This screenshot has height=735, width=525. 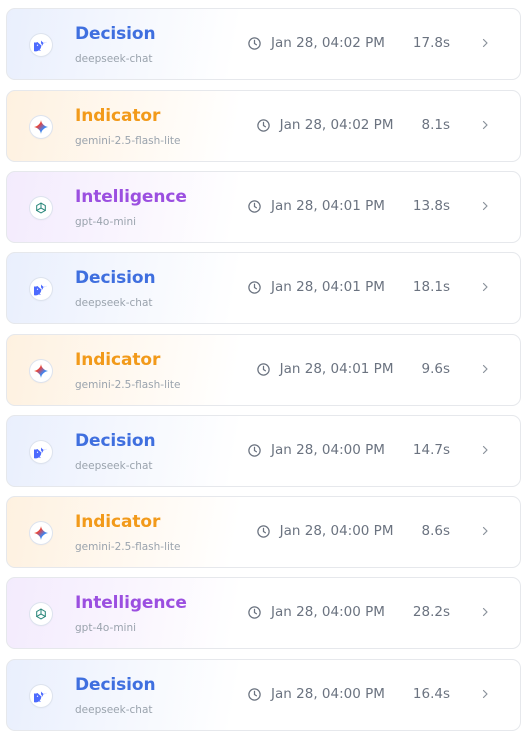 I want to click on run-duration: 9.6s, so click(x=435, y=369).